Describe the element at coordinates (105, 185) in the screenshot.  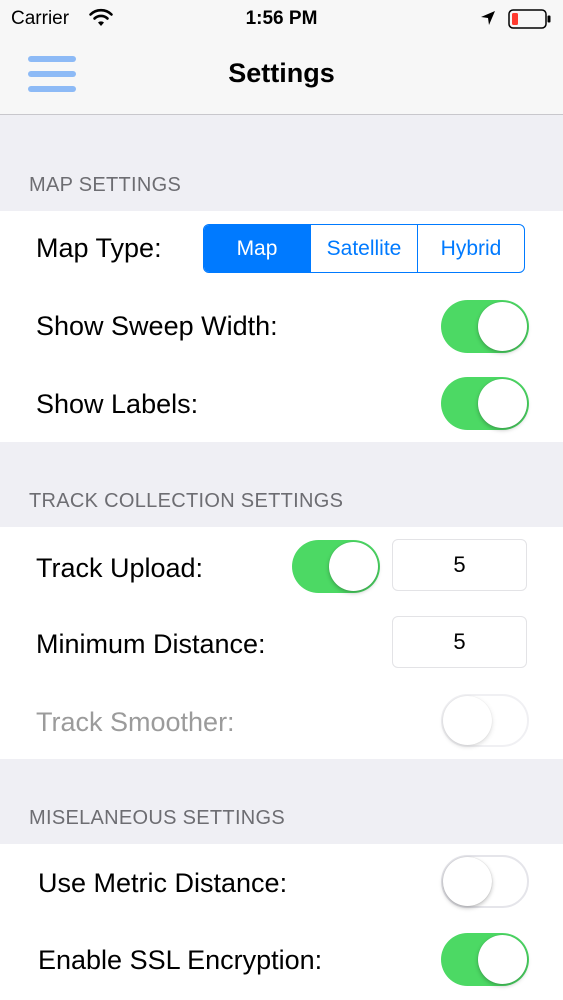
I see `map-settings-header: MAP SETTINGS` at that location.